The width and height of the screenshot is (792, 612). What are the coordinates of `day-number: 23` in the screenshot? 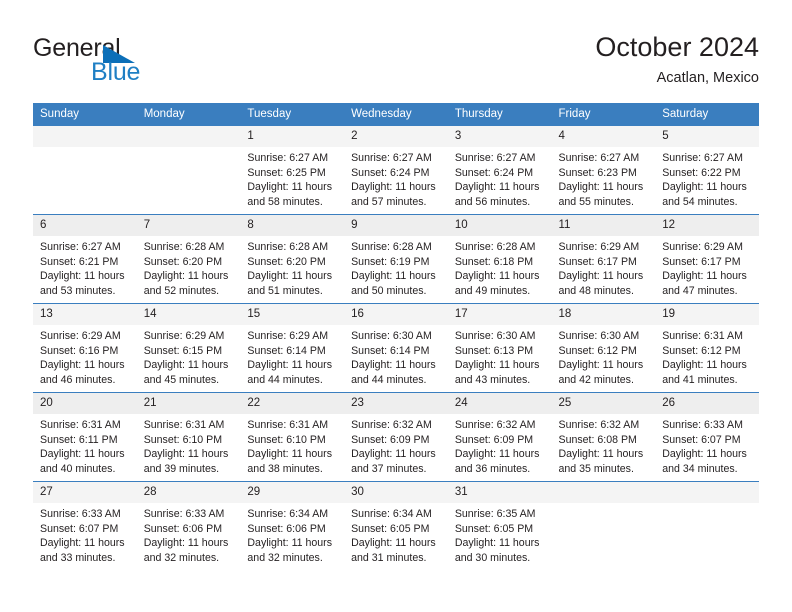 It's located at (396, 403).